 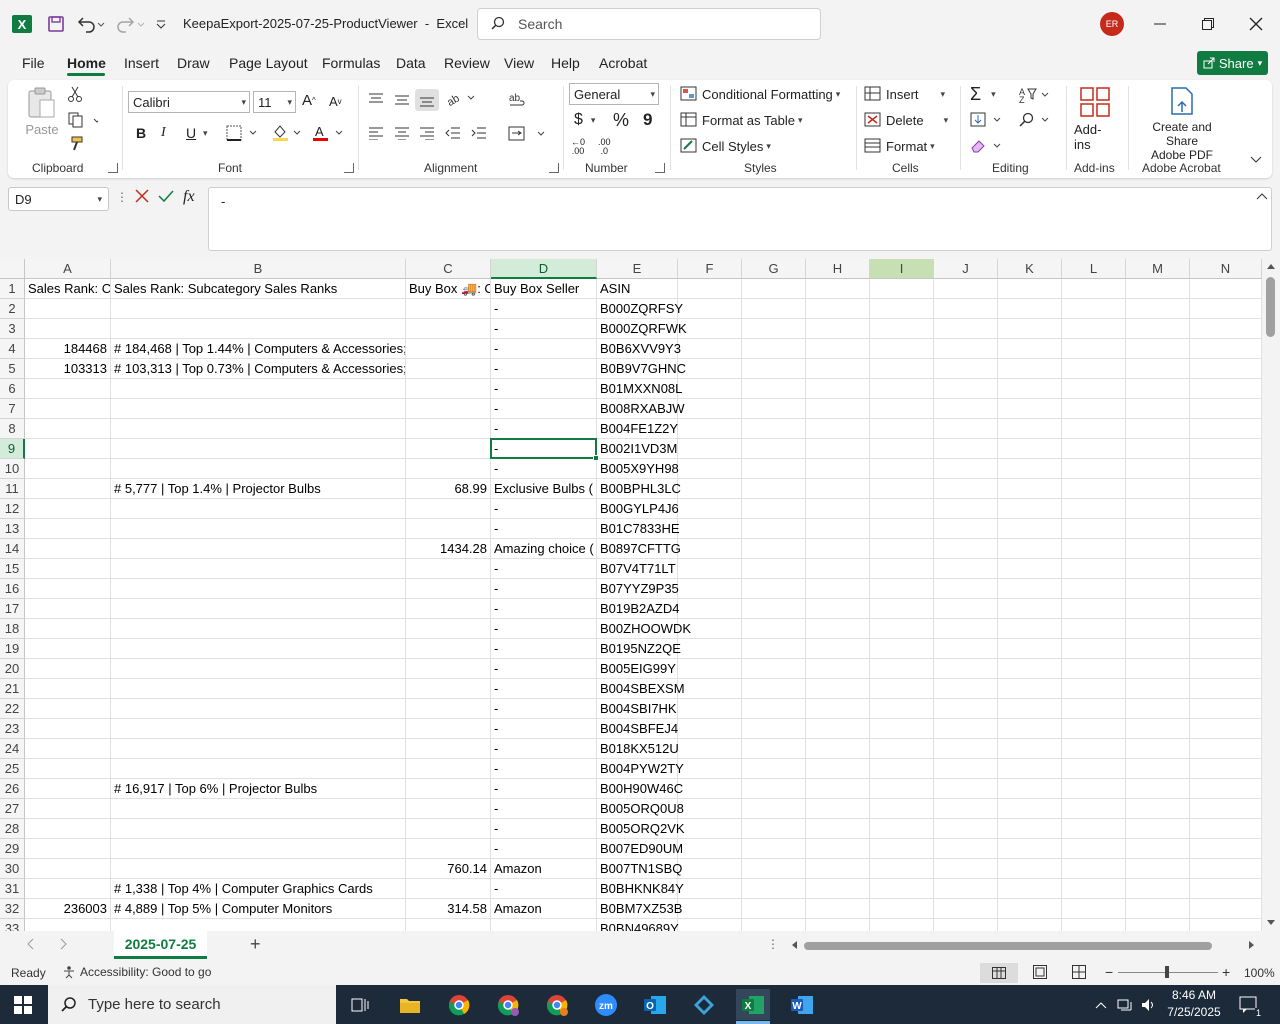 I want to click on cell: # 16,917 | Top 6% | Projector Bulbs, so click(x=258, y=789).